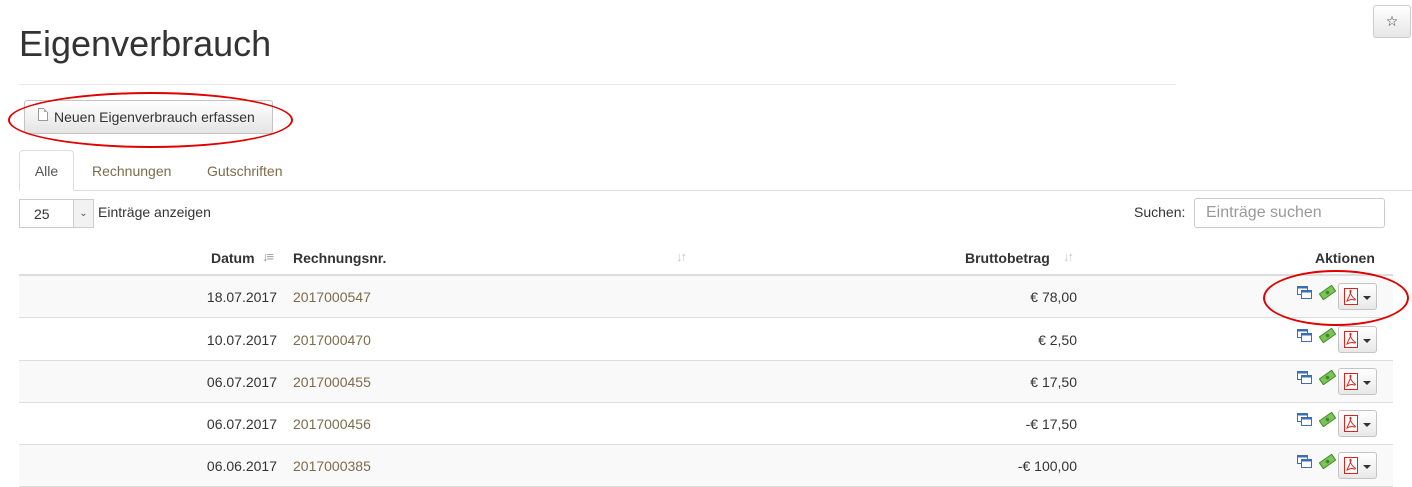  I want to click on cell-amount: € 78,00, so click(1053, 297).